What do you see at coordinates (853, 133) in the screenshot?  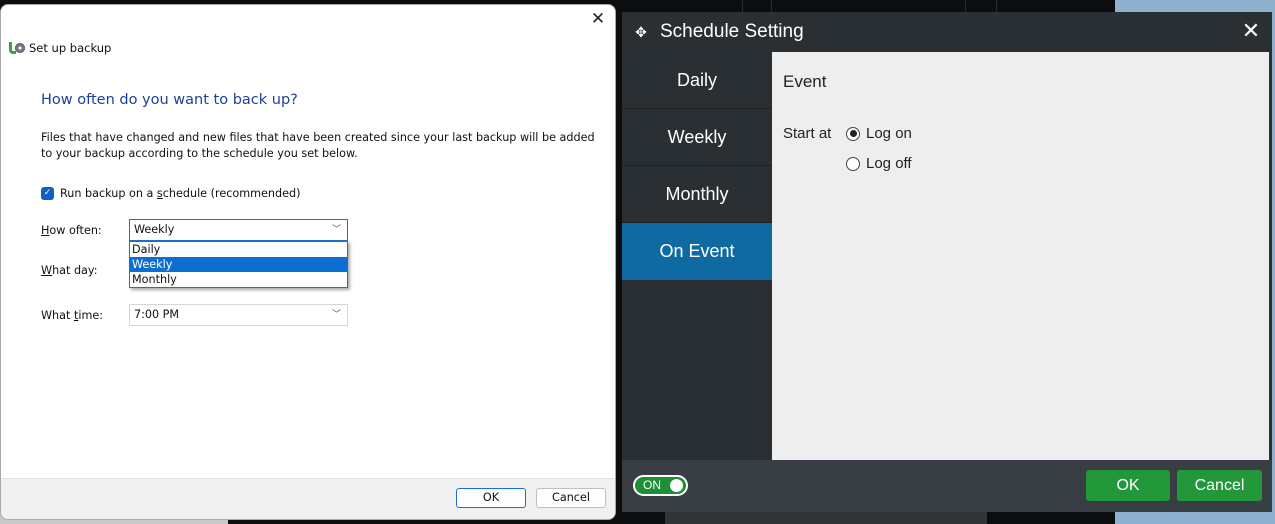 I see `radio-button-selected` at bounding box center [853, 133].